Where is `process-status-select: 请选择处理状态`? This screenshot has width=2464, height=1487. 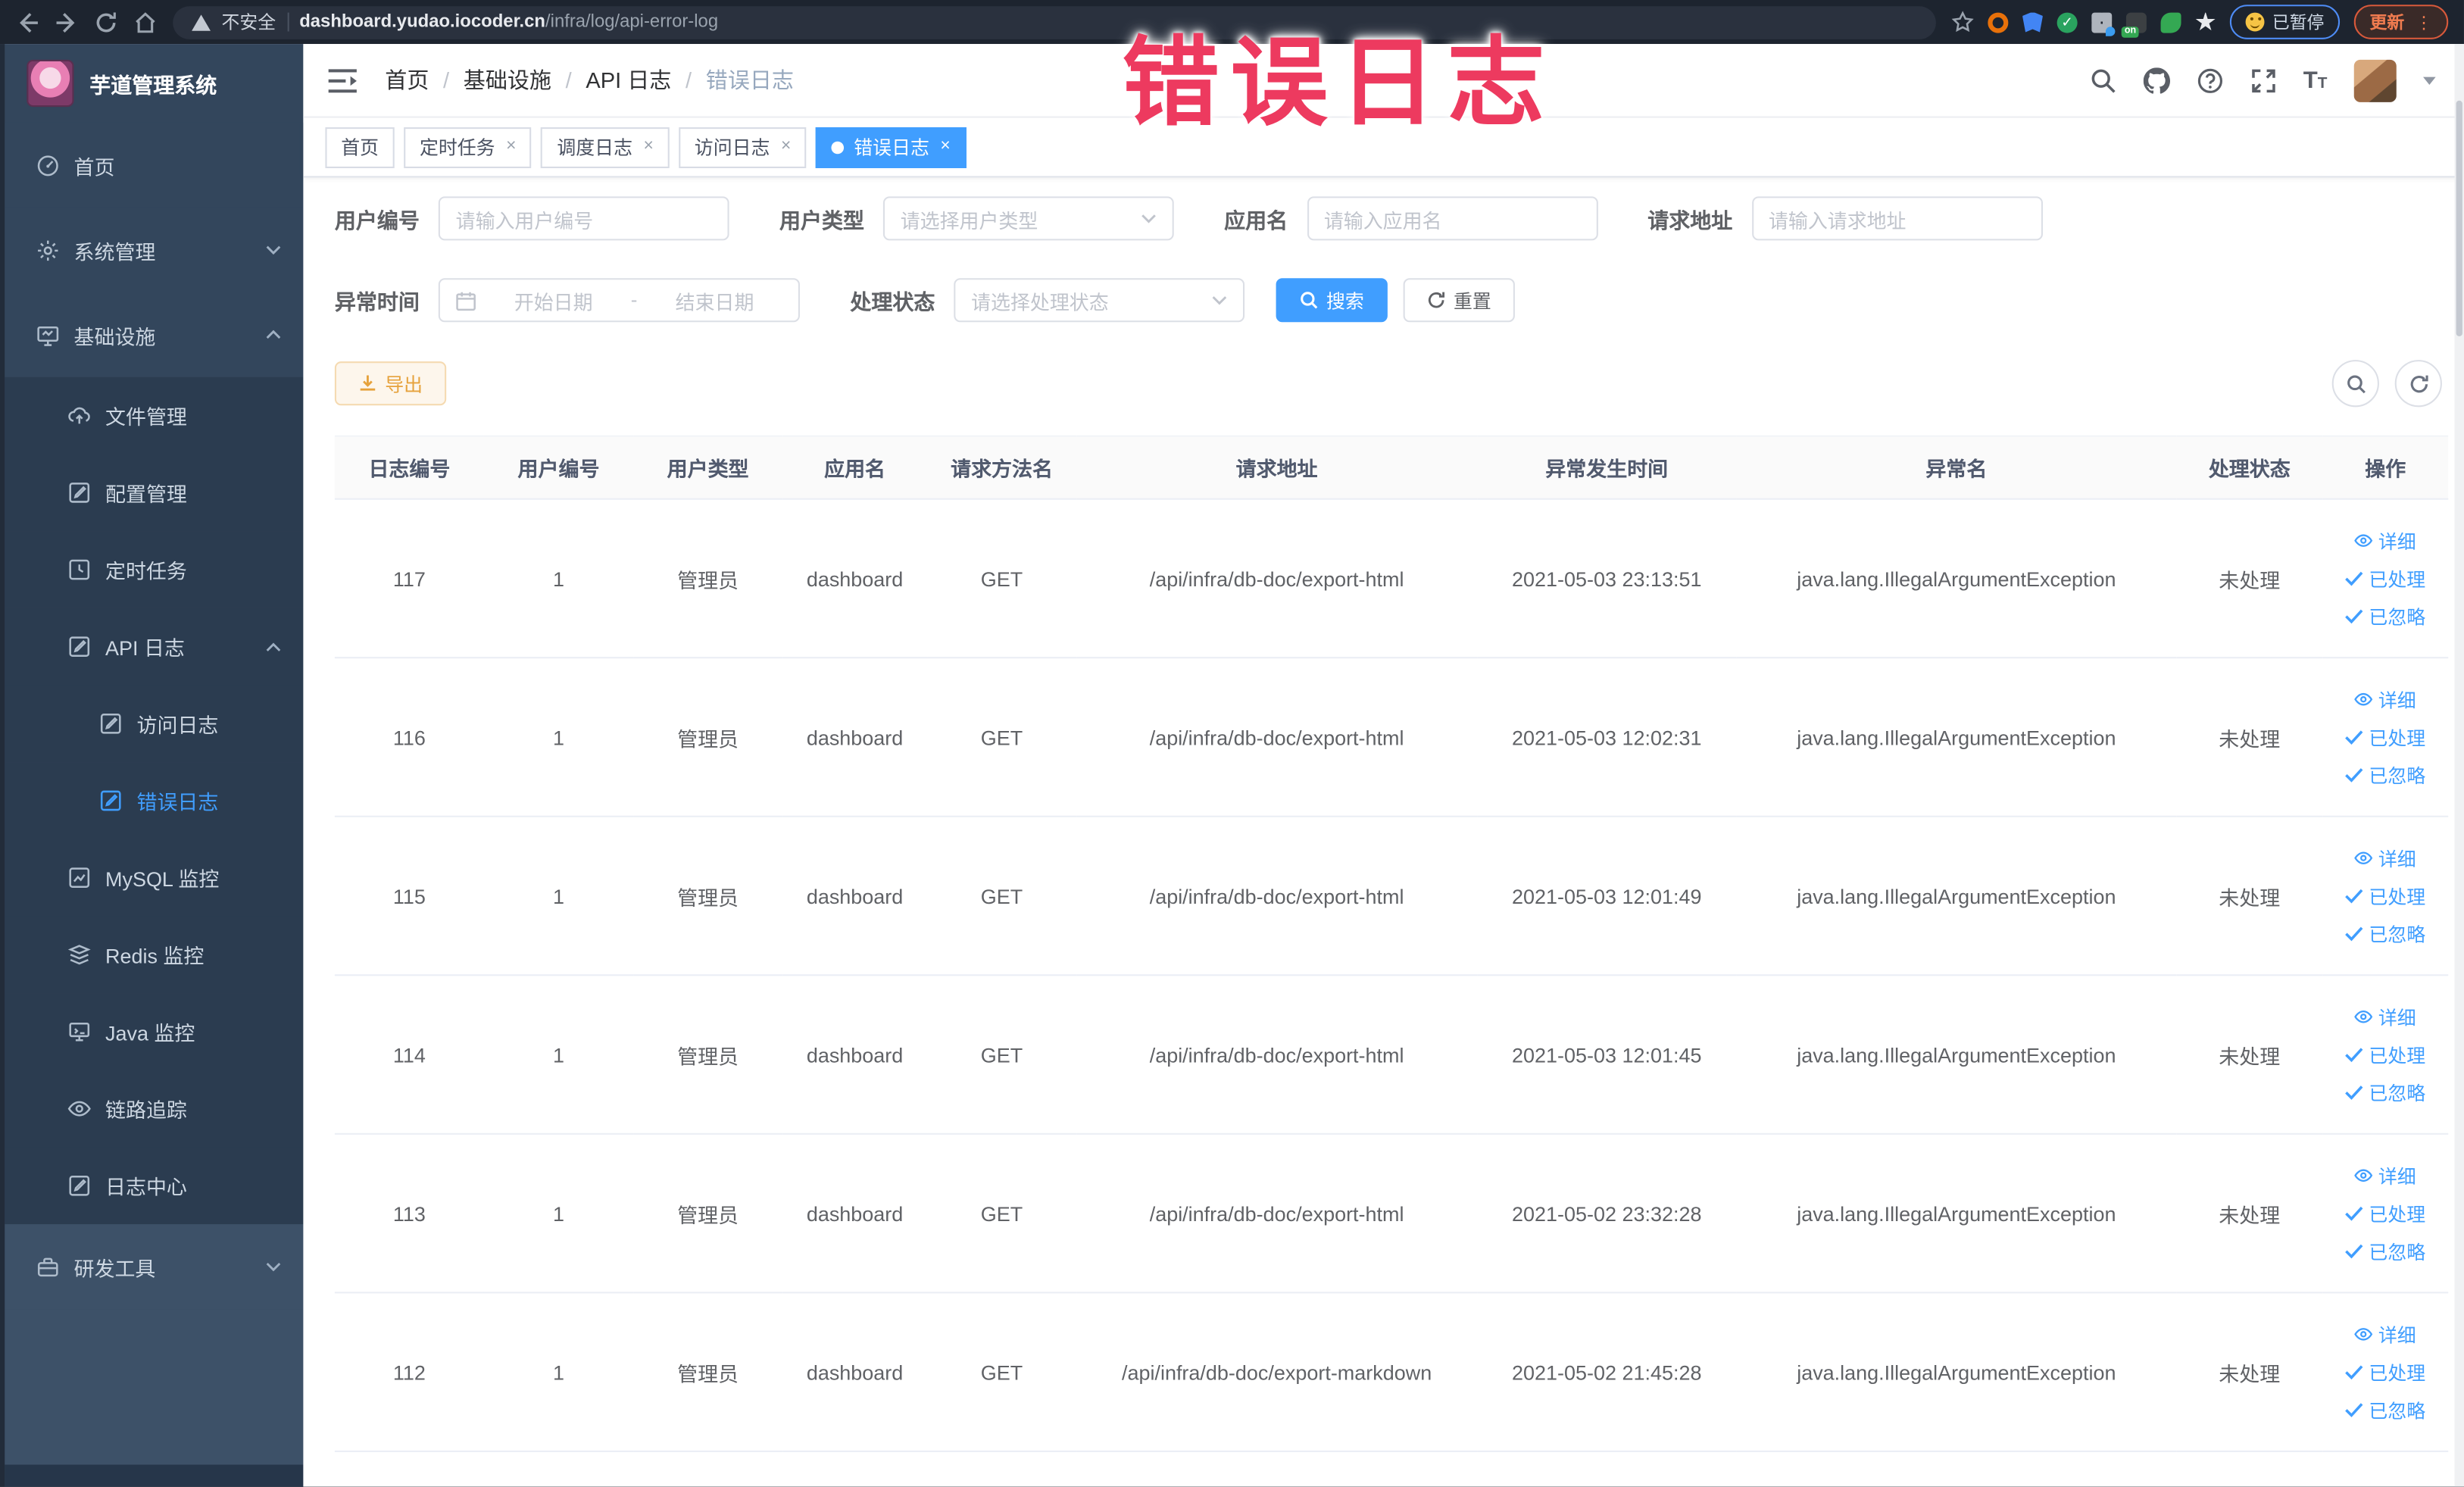 process-status-select: 请选择处理状态 is located at coordinates (1099, 300).